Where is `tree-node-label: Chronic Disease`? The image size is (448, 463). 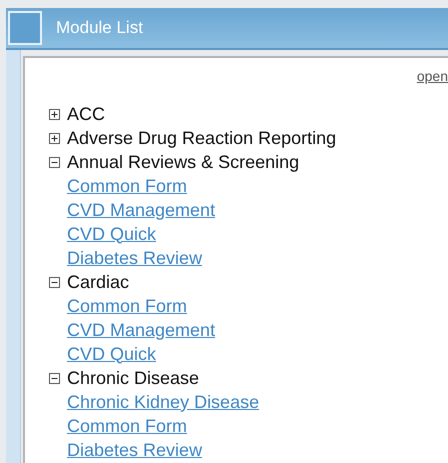 tree-node-label: Chronic Disease is located at coordinates (133, 378).